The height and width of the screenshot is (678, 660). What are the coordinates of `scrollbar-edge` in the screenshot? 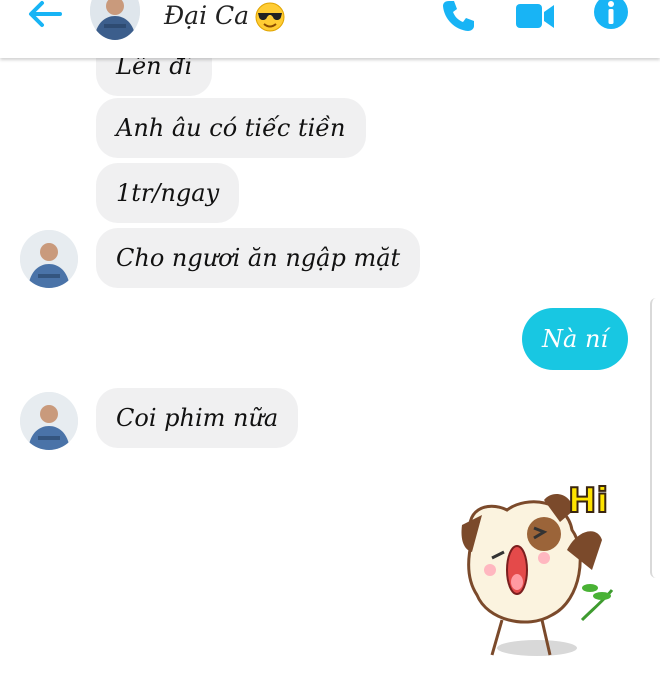 It's located at (655, 438).